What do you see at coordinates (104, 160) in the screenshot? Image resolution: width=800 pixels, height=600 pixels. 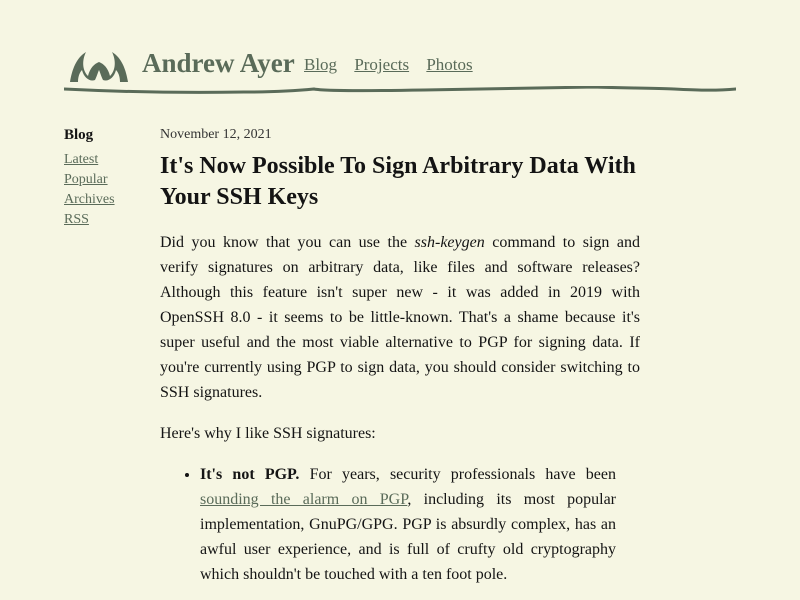 I see `sidebar-link-latest: Latest` at bounding box center [104, 160].